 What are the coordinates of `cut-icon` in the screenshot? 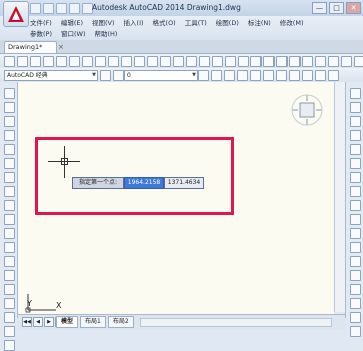 It's located at (87, 61).